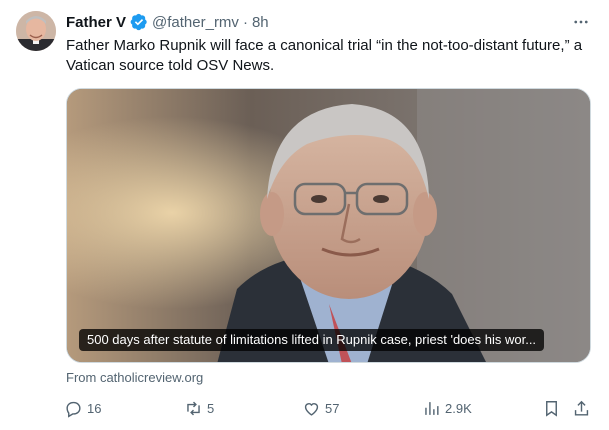  I want to click on repost-button: 5, so click(199, 408).